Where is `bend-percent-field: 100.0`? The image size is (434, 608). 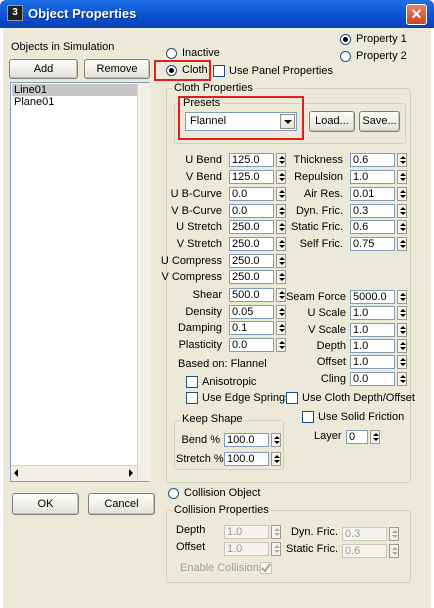 bend-percent-field: 100.0 is located at coordinates (246, 440).